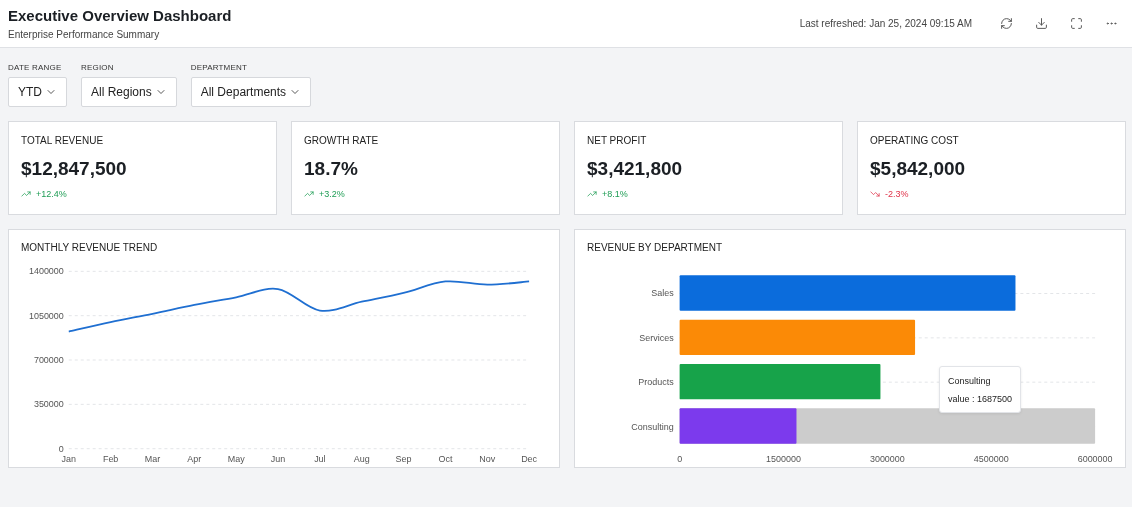 Image resolution: width=1132 pixels, height=507 pixels. What do you see at coordinates (219, 67) in the screenshot?
I see `filter-label: DEPARTMENT` at bounding box center [219, 67].